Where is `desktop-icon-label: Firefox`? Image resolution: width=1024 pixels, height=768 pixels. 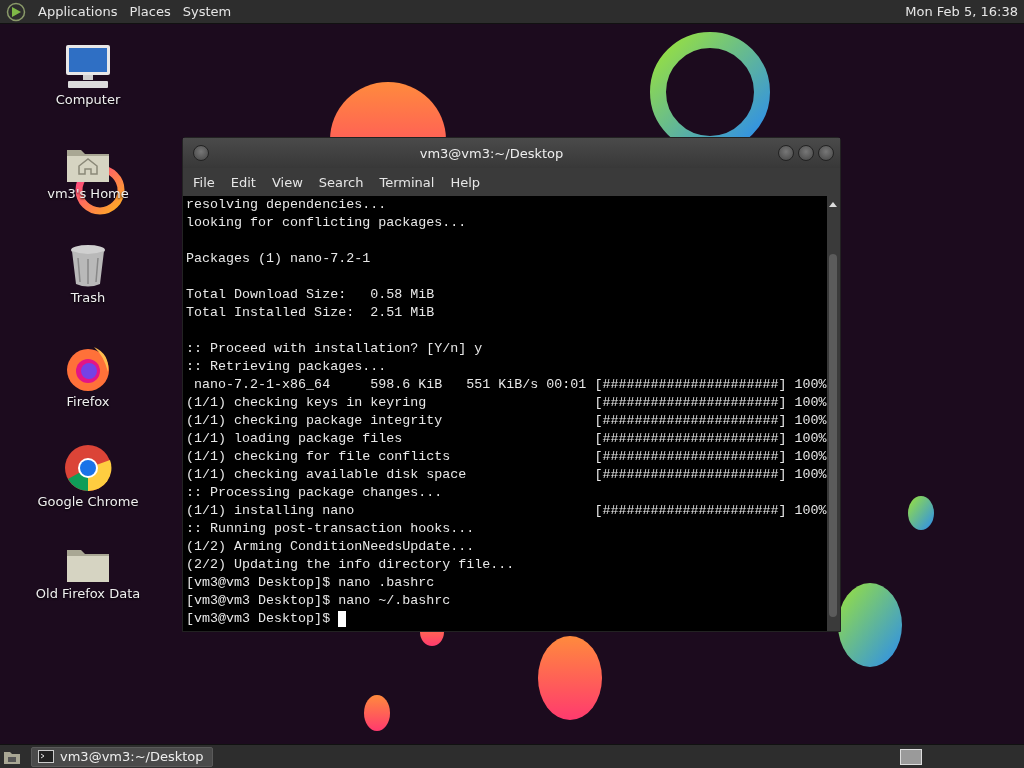
desktop-icon-label: Firefox is located at coordinates (88, 401).